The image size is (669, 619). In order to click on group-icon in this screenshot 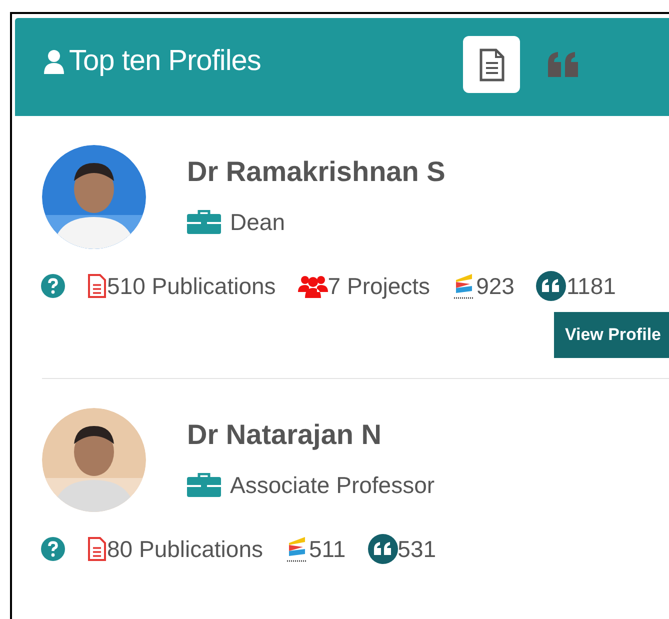, I will do `click(313, 286)`.